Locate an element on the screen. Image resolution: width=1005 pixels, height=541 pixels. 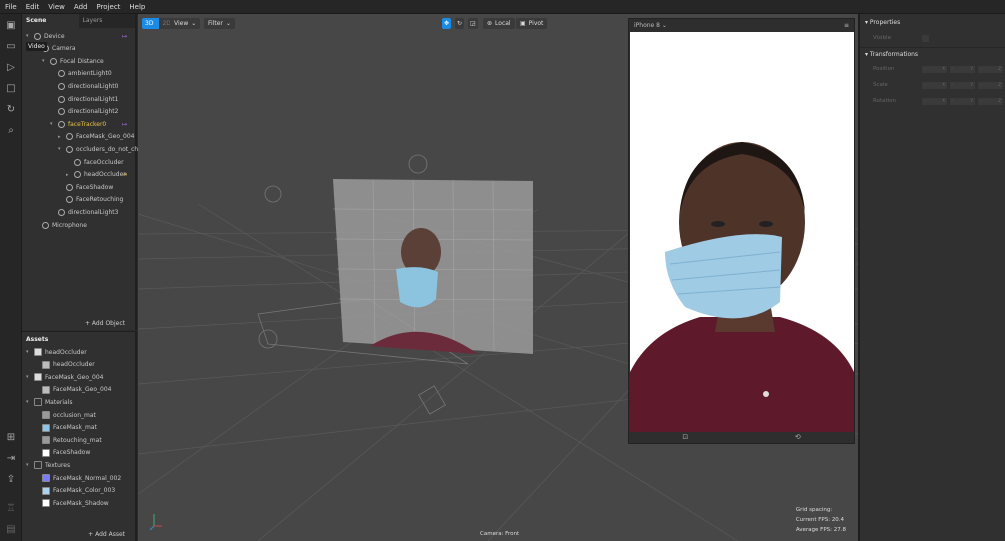
scale-x-input: -X is located at coordinates (934, 85).